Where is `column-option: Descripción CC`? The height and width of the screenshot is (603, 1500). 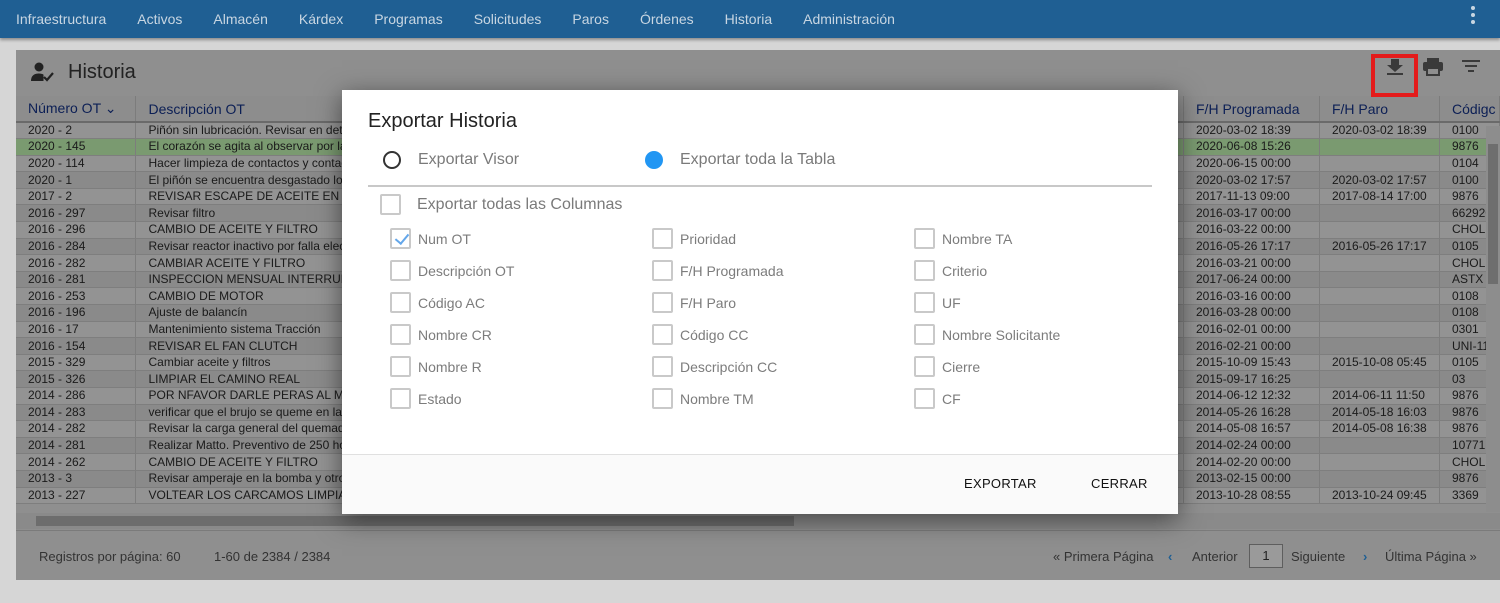 column-option: Descripción CC is located at coordinates (714, 366).